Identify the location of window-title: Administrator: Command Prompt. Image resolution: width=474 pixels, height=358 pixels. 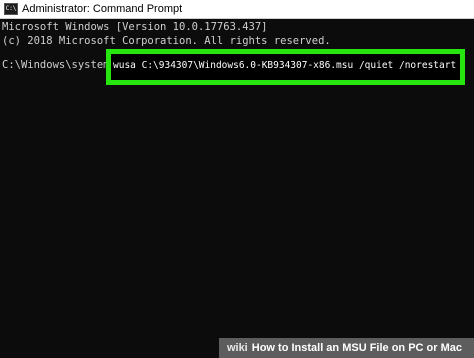
(102, 9).